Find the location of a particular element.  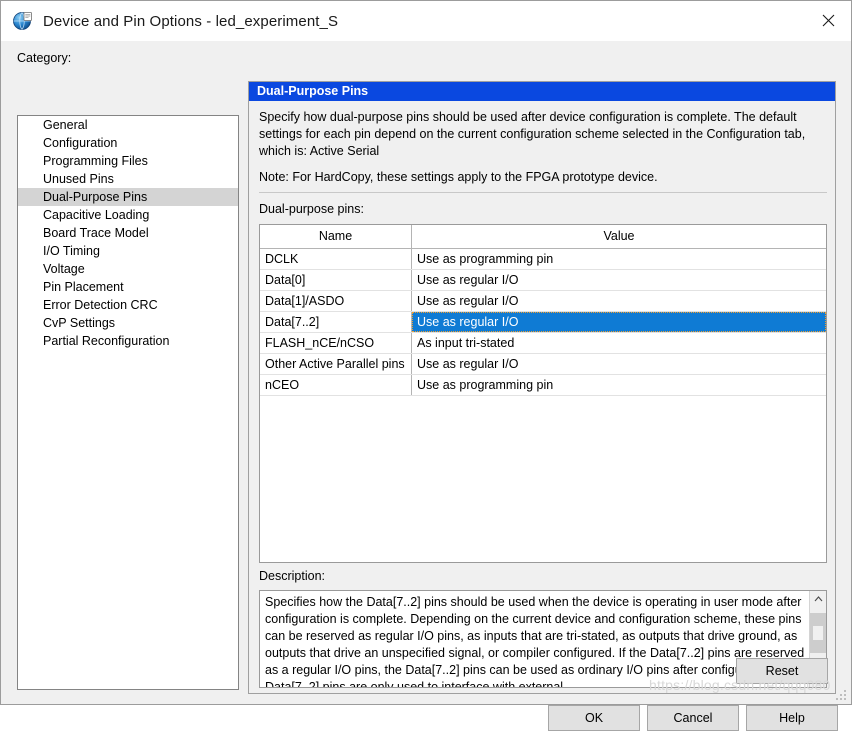

help-button: Help is located at coordinates (792, 718).